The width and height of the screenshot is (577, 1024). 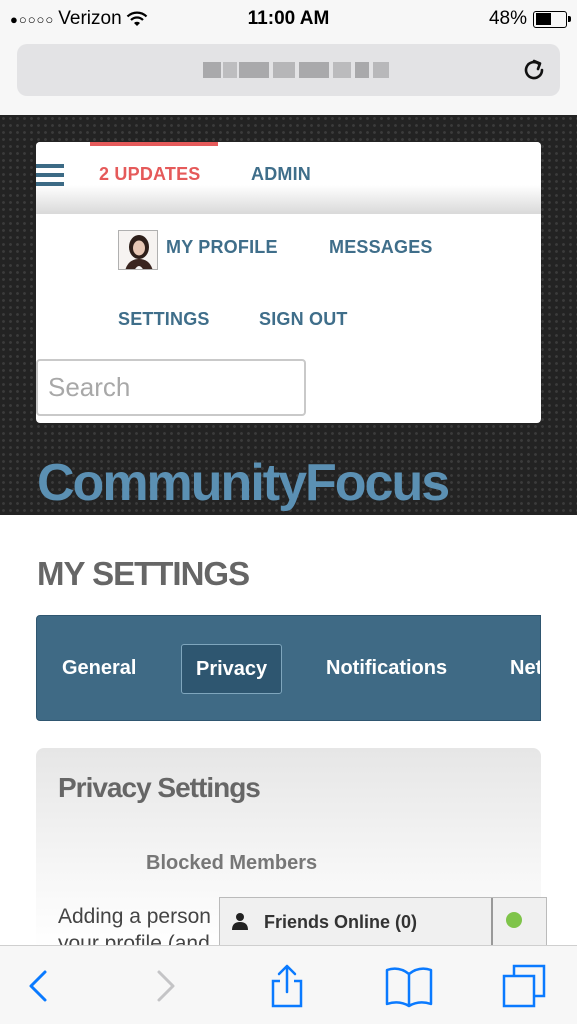 What do you see at coordinates (524, 986) in the screenshot?
I see `tabs-icon` at bounding box center [524, 986].